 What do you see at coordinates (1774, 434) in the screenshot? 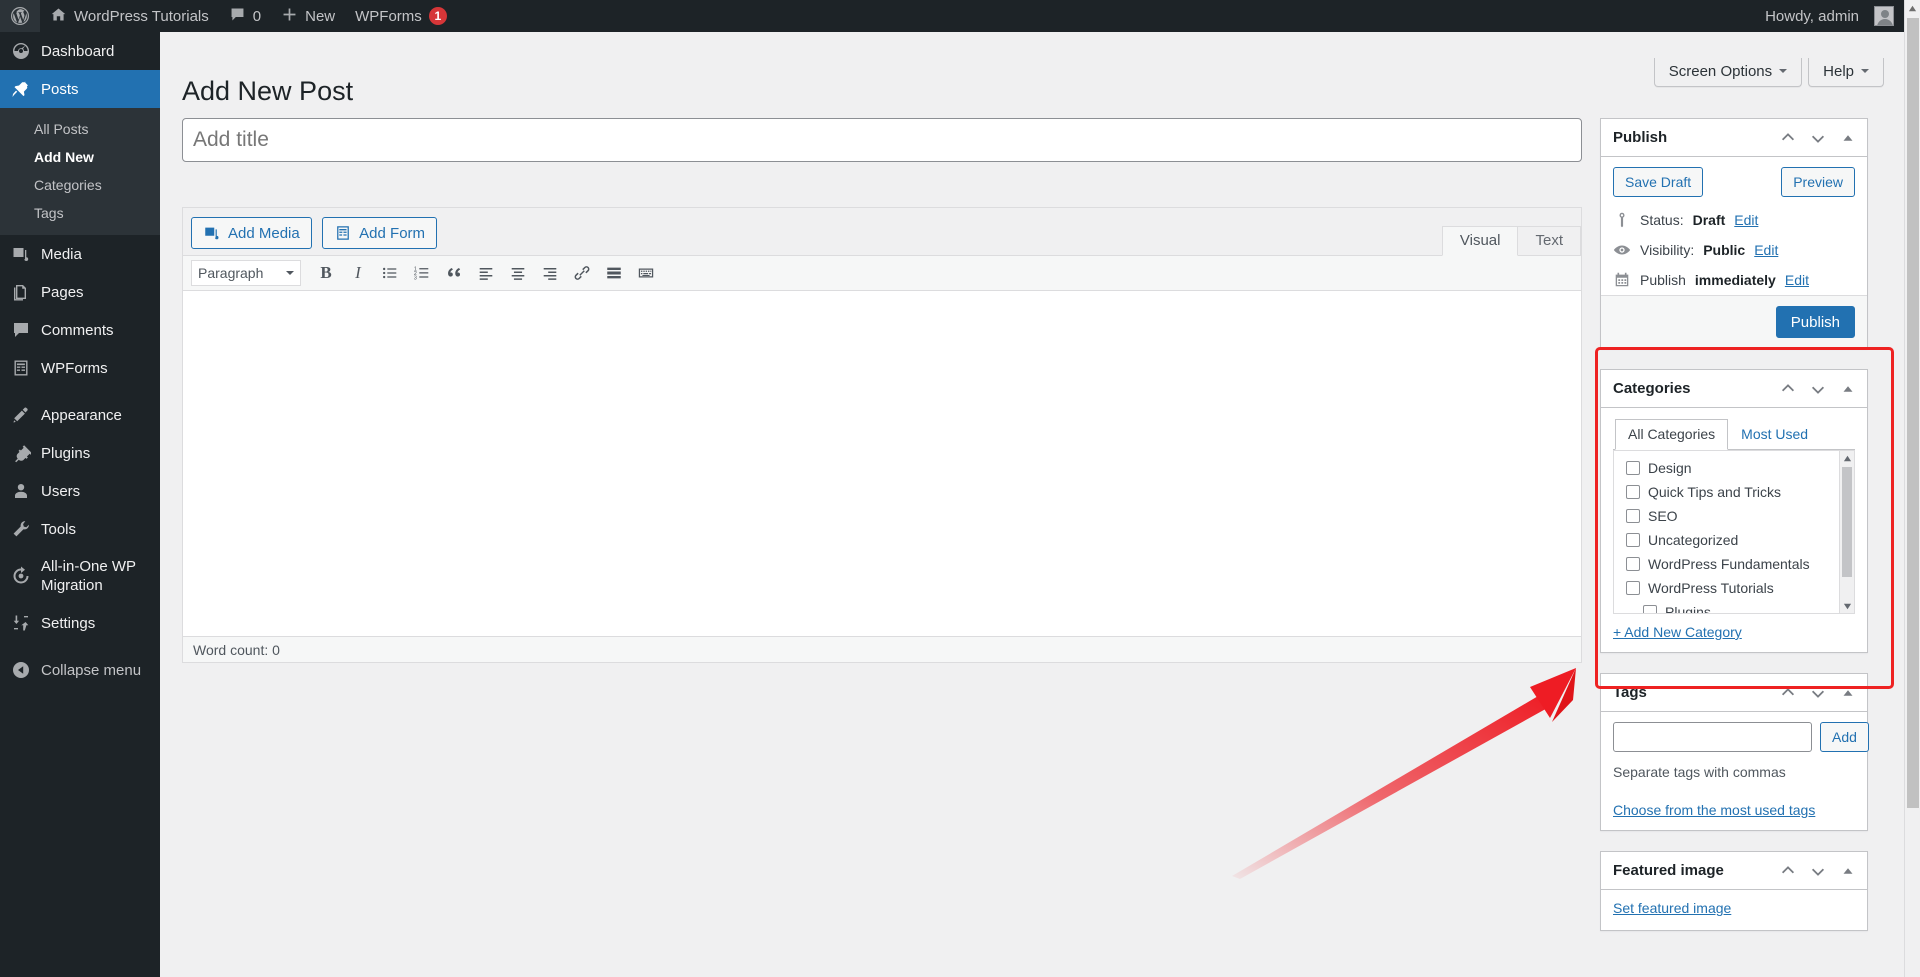
I see `tab-most-used: Most Used` at bounding box center [1774, 434].